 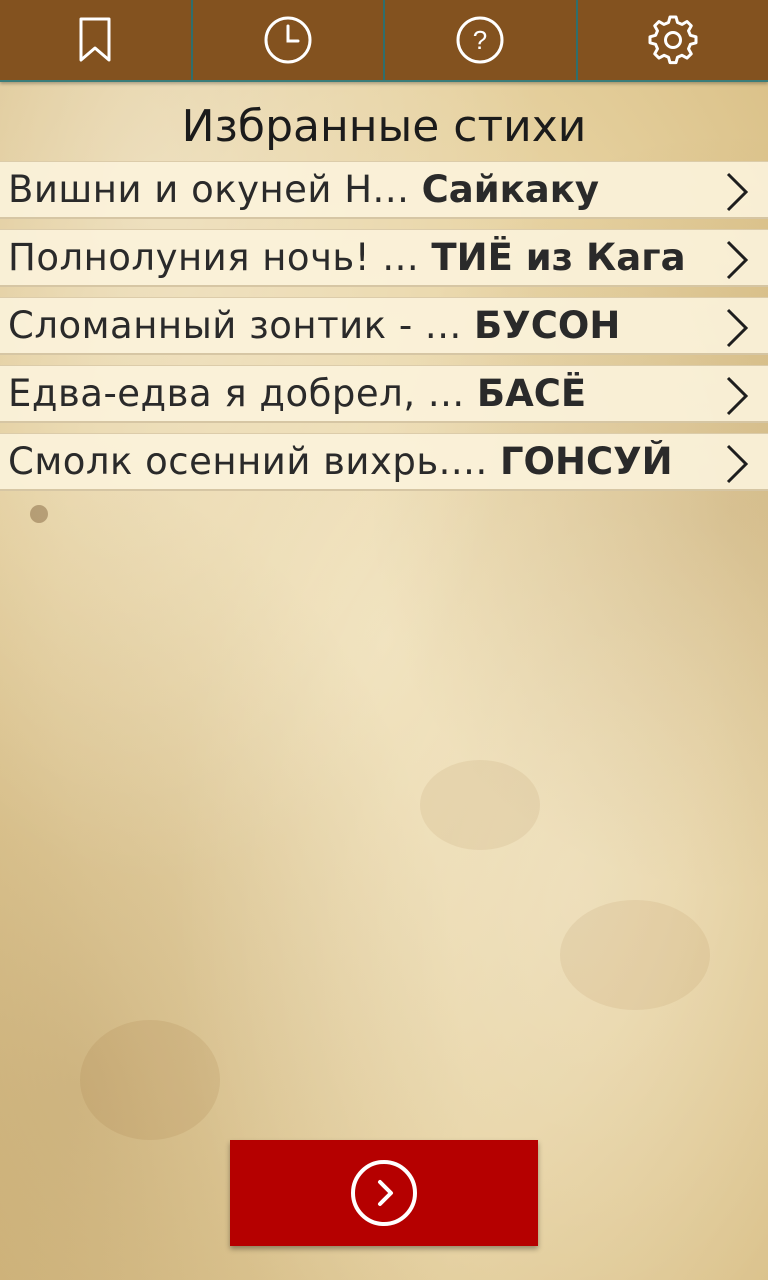 I want to click on gear-icon, so click(x=673, y=40).